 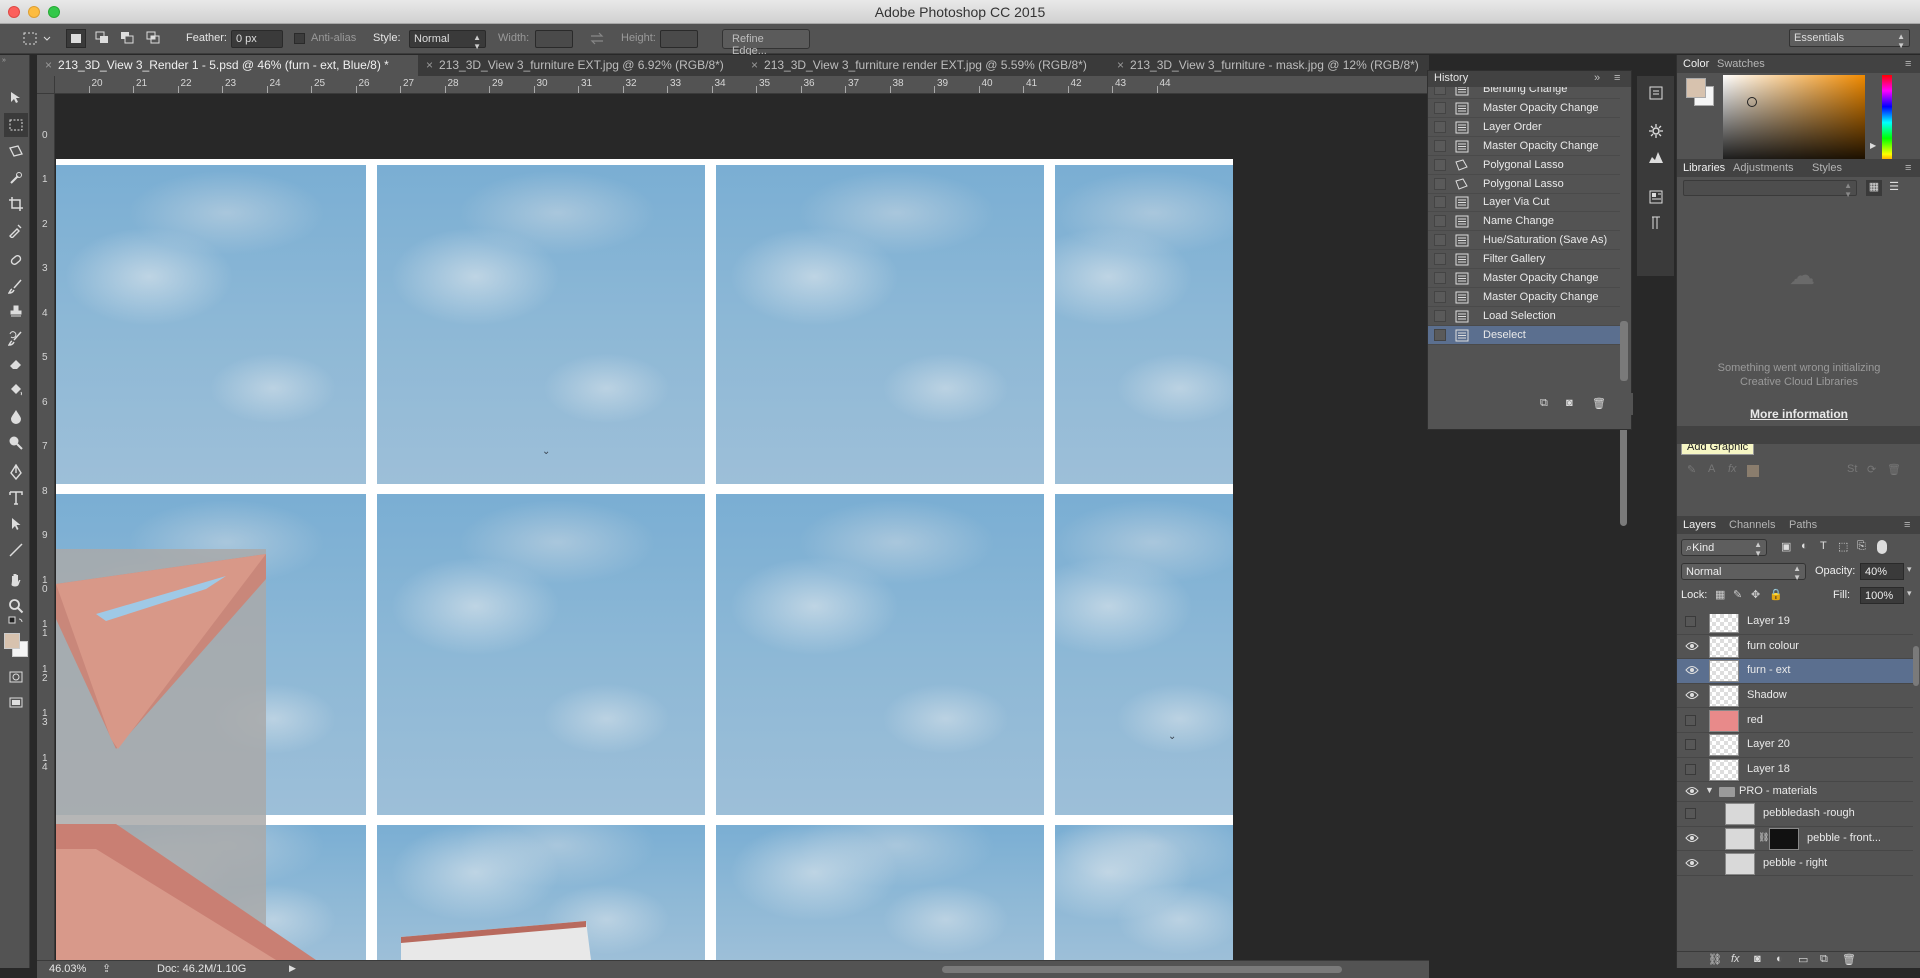 What do you see at coordinates (16, 442) in the screenshot?
I see `dodge-tool-icon` at bounding box center [16, 442].